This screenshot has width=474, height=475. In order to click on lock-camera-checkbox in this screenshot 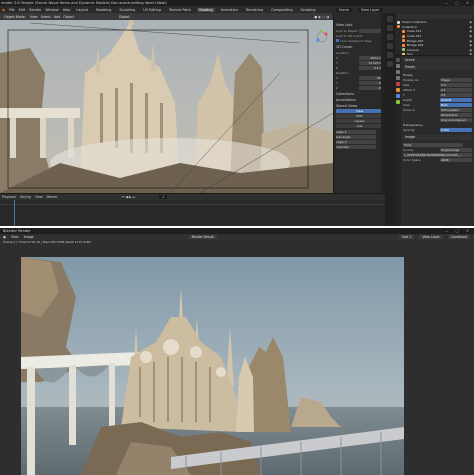, I will do `click(337, 40)`.